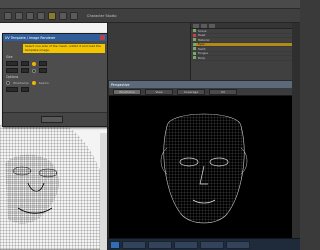  I want to click on height-field, so click(25, 63).